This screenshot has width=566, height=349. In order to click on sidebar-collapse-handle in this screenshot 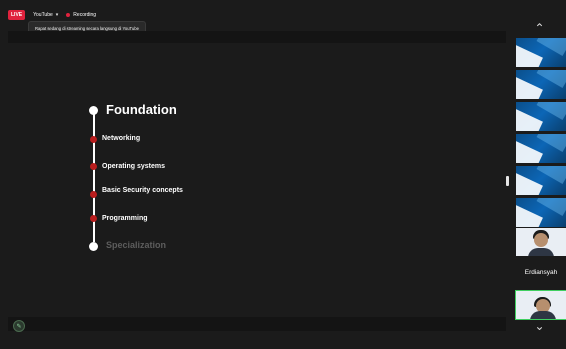, I will do `click(507, 181)`.